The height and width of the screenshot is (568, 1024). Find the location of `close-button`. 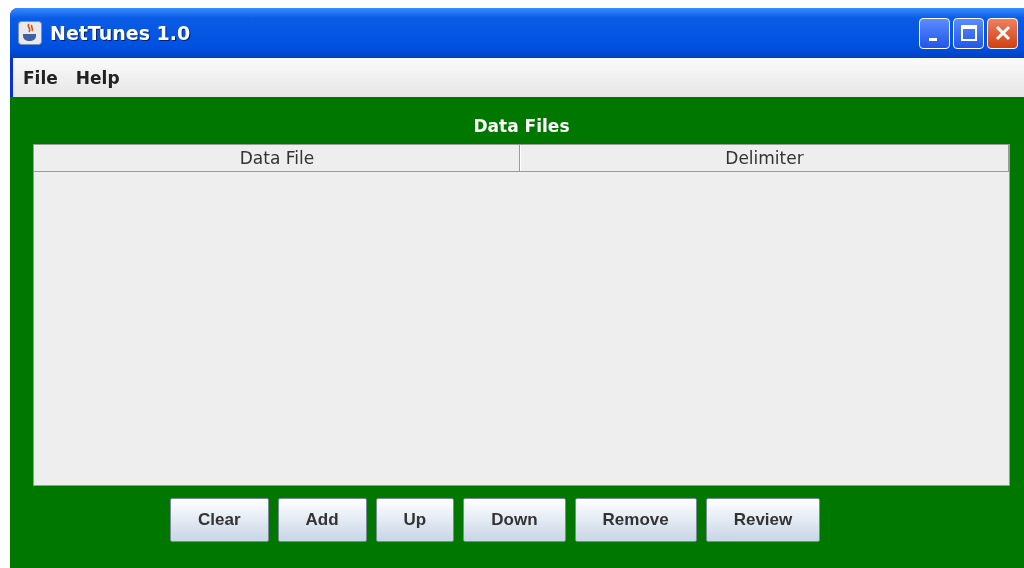

close-button is located at coordinates (1002, 33).